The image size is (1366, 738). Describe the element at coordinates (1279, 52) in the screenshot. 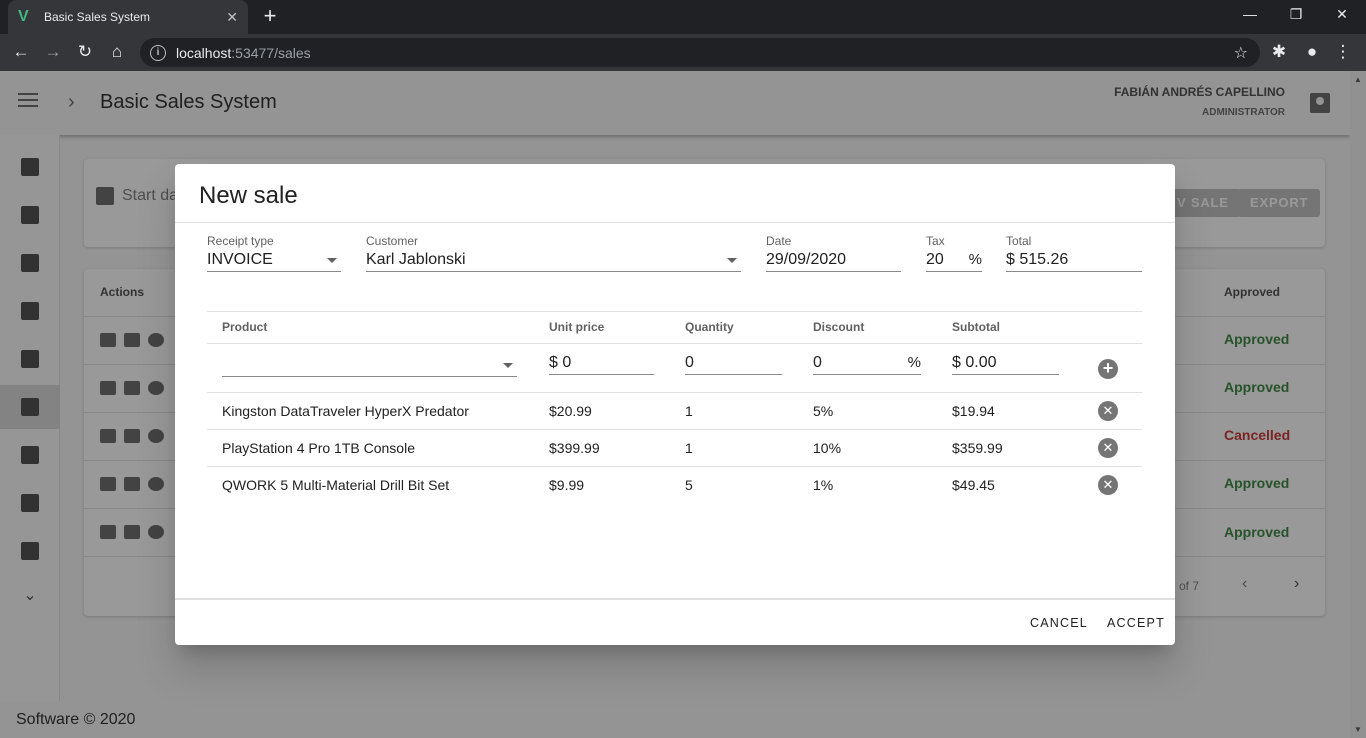

I see `extensions-icon: ✱` at that location.